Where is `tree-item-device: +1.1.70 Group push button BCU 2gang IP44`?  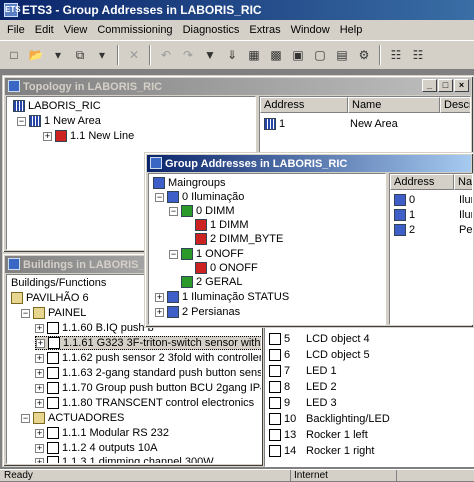 tree-item-device: +1.1.70 Group push button BCU 2gang IP44 is located at coordinates (148, 388).